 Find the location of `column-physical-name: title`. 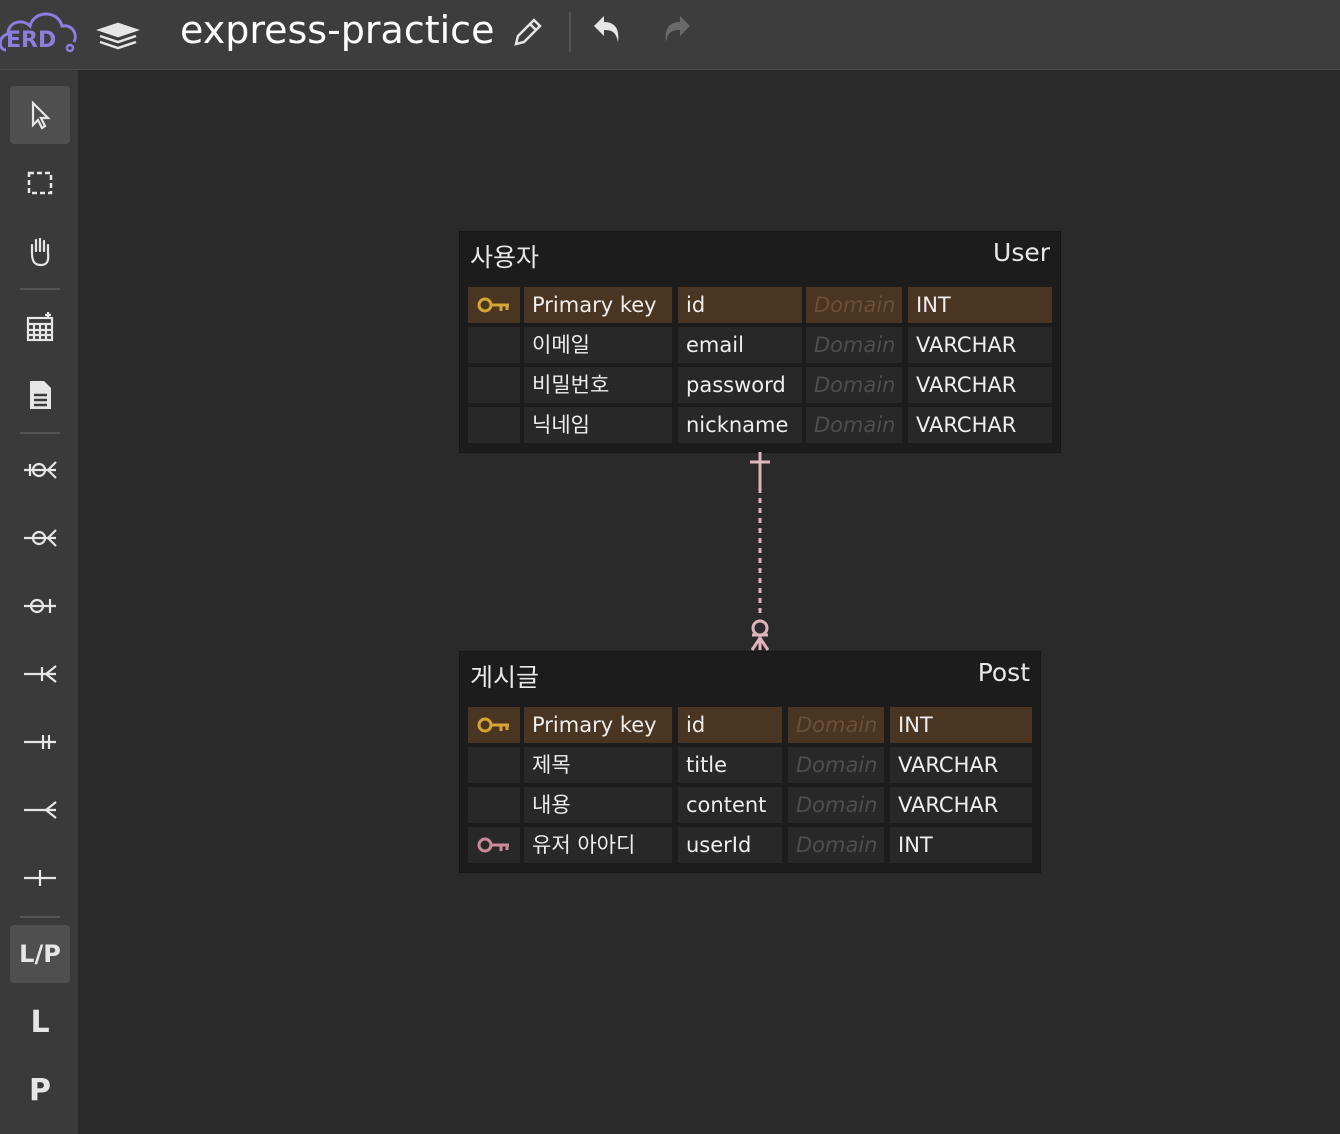

column-physical-name: title is located at coordinates (730, 765).